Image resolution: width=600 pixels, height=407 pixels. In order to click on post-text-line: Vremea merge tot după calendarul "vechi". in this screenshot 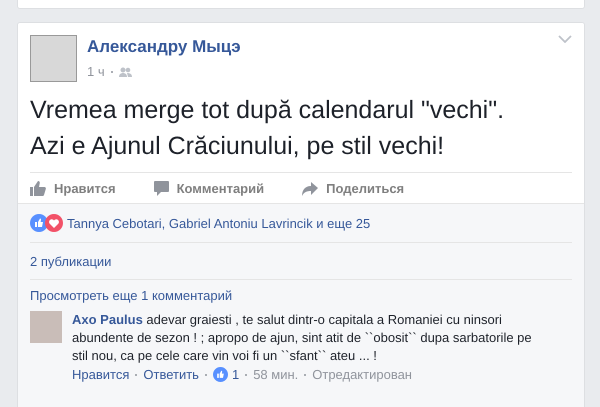, I will do `click(268, 110)`.